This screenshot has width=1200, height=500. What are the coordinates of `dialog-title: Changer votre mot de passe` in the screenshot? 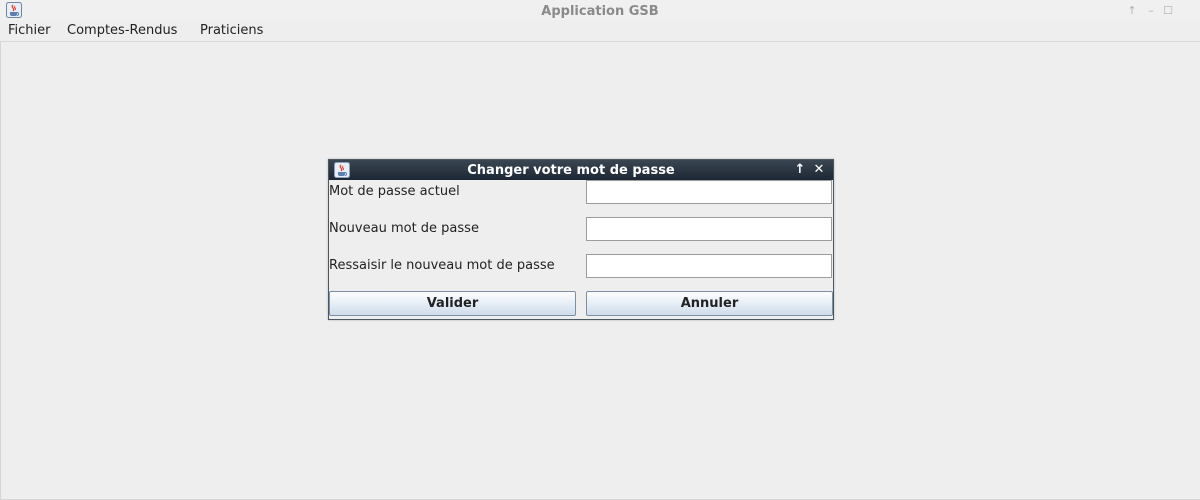 It's located at (571, 170).